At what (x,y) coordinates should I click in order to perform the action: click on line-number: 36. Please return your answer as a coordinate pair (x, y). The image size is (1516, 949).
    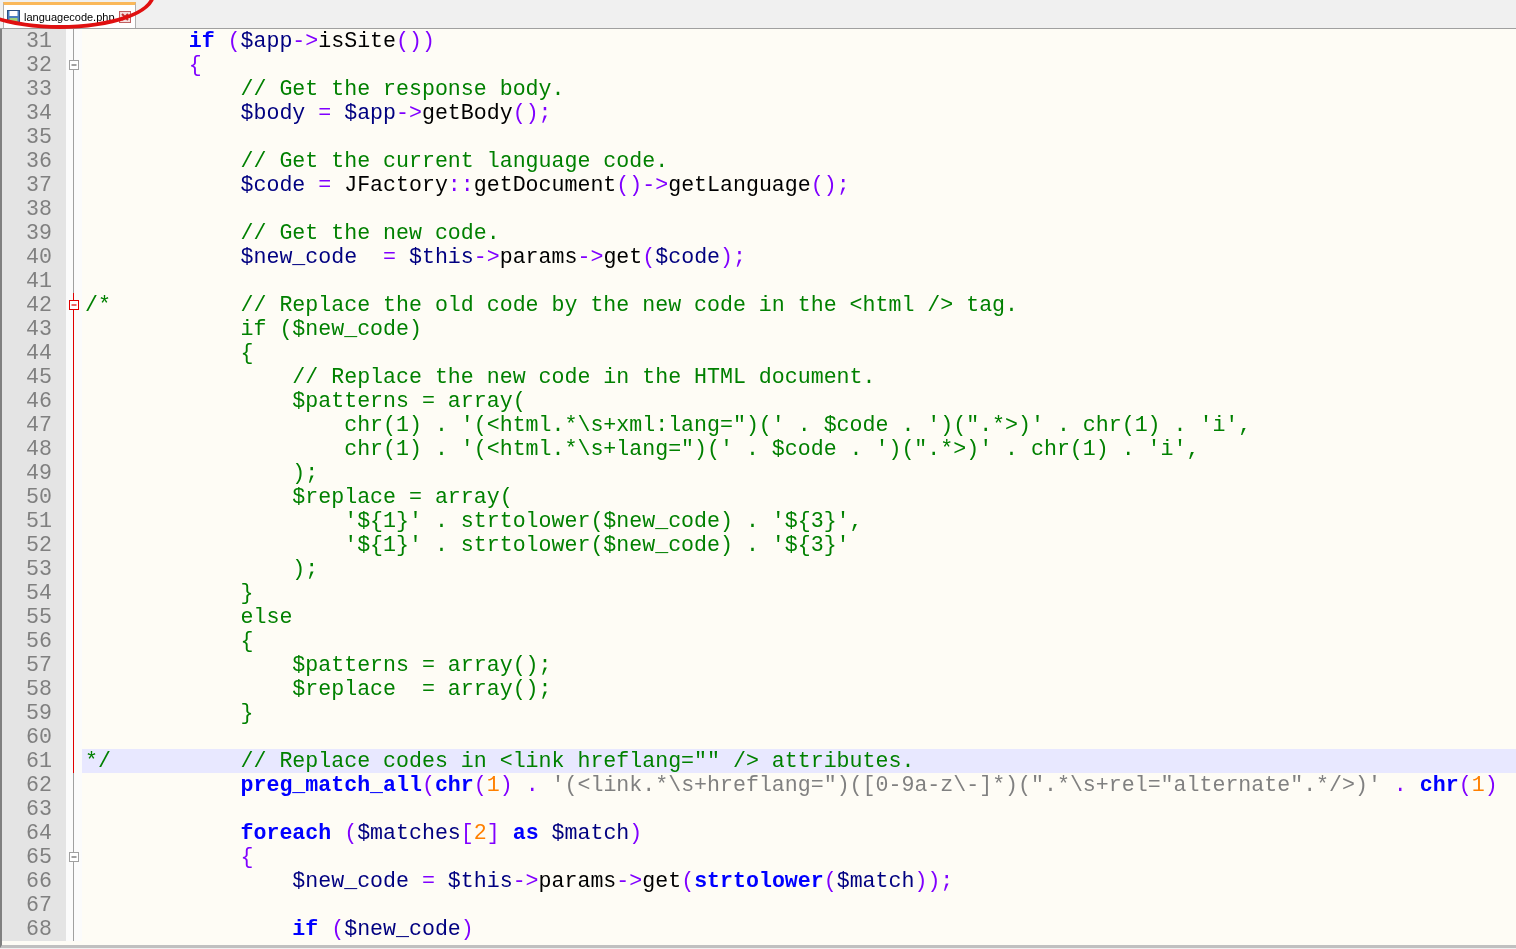
    Looking at the image, I should click on (34, 161).